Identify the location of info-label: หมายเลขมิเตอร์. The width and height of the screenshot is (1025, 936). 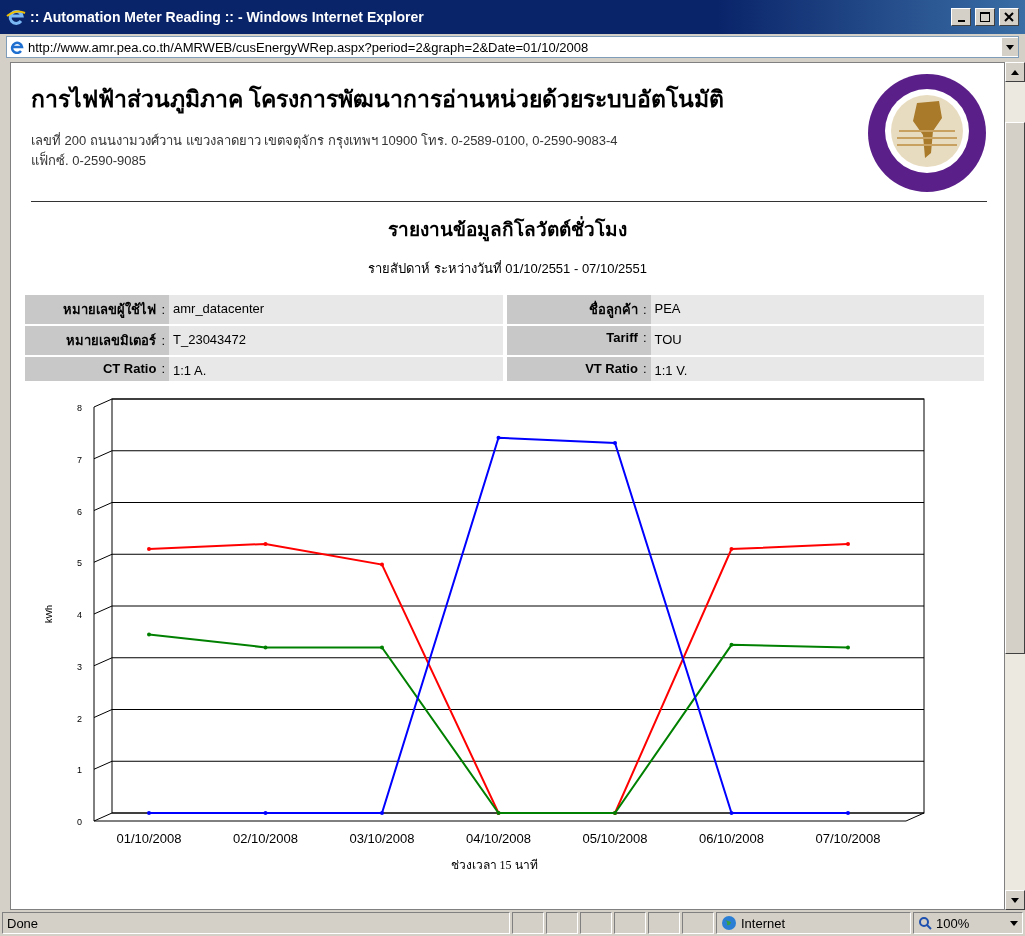
(111, 340).